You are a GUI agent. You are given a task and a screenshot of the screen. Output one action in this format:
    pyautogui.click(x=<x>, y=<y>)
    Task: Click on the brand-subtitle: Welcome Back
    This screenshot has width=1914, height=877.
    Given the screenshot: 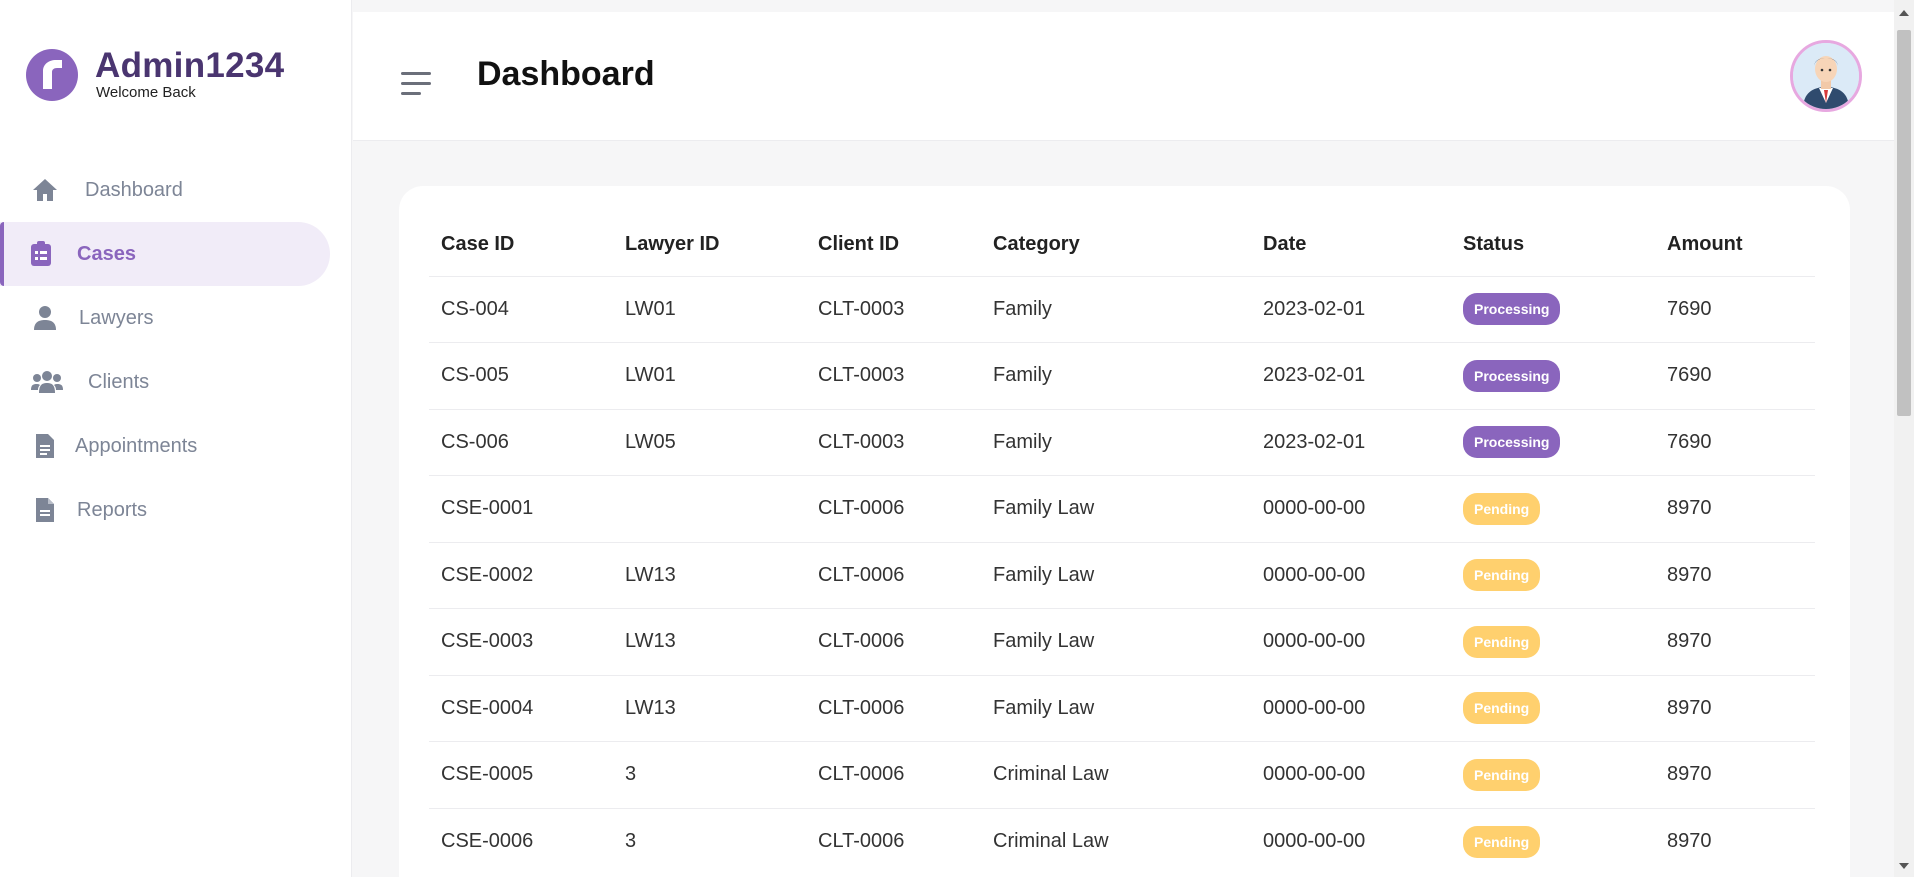 What is the action you would take?
    pyautogui.click(x=146, y=92)
    